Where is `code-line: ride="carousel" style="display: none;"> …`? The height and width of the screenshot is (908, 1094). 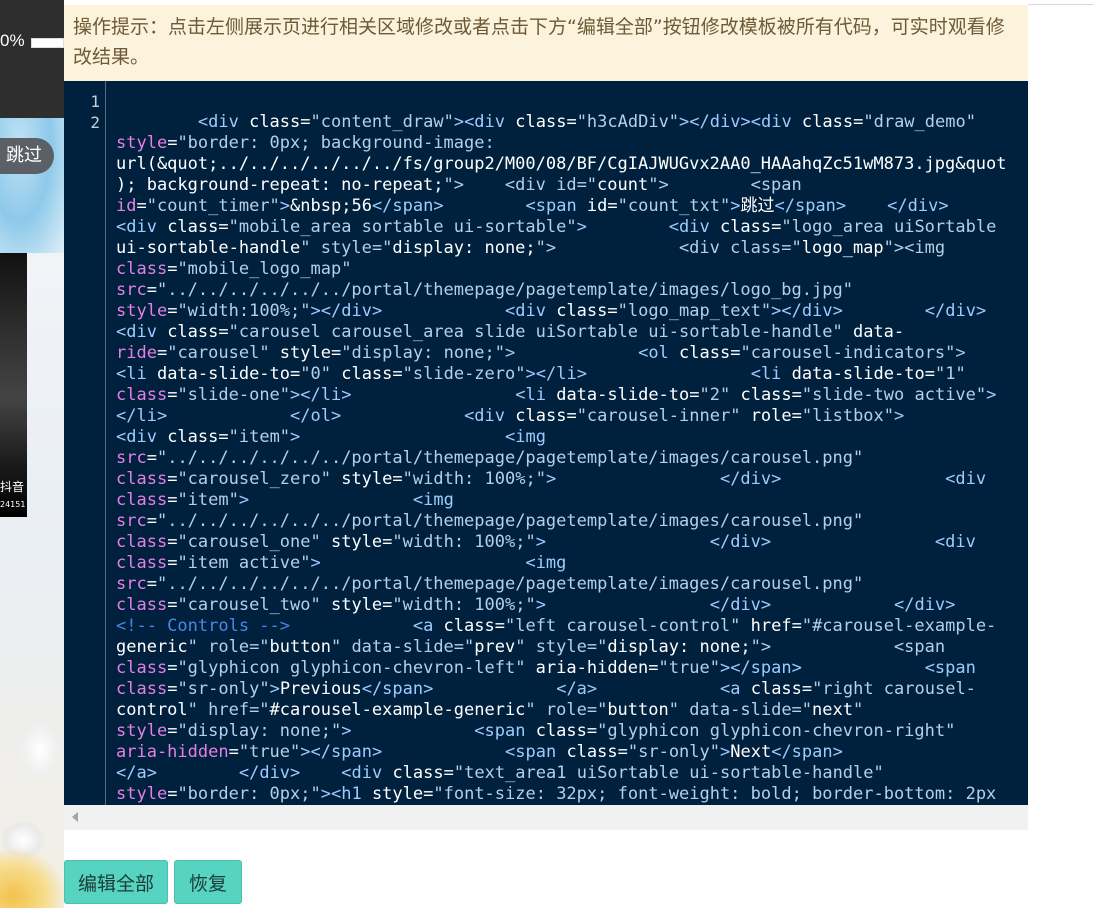 code-line: ride="carousel" style="display: none;"> … is located at coordinates (541, 353).